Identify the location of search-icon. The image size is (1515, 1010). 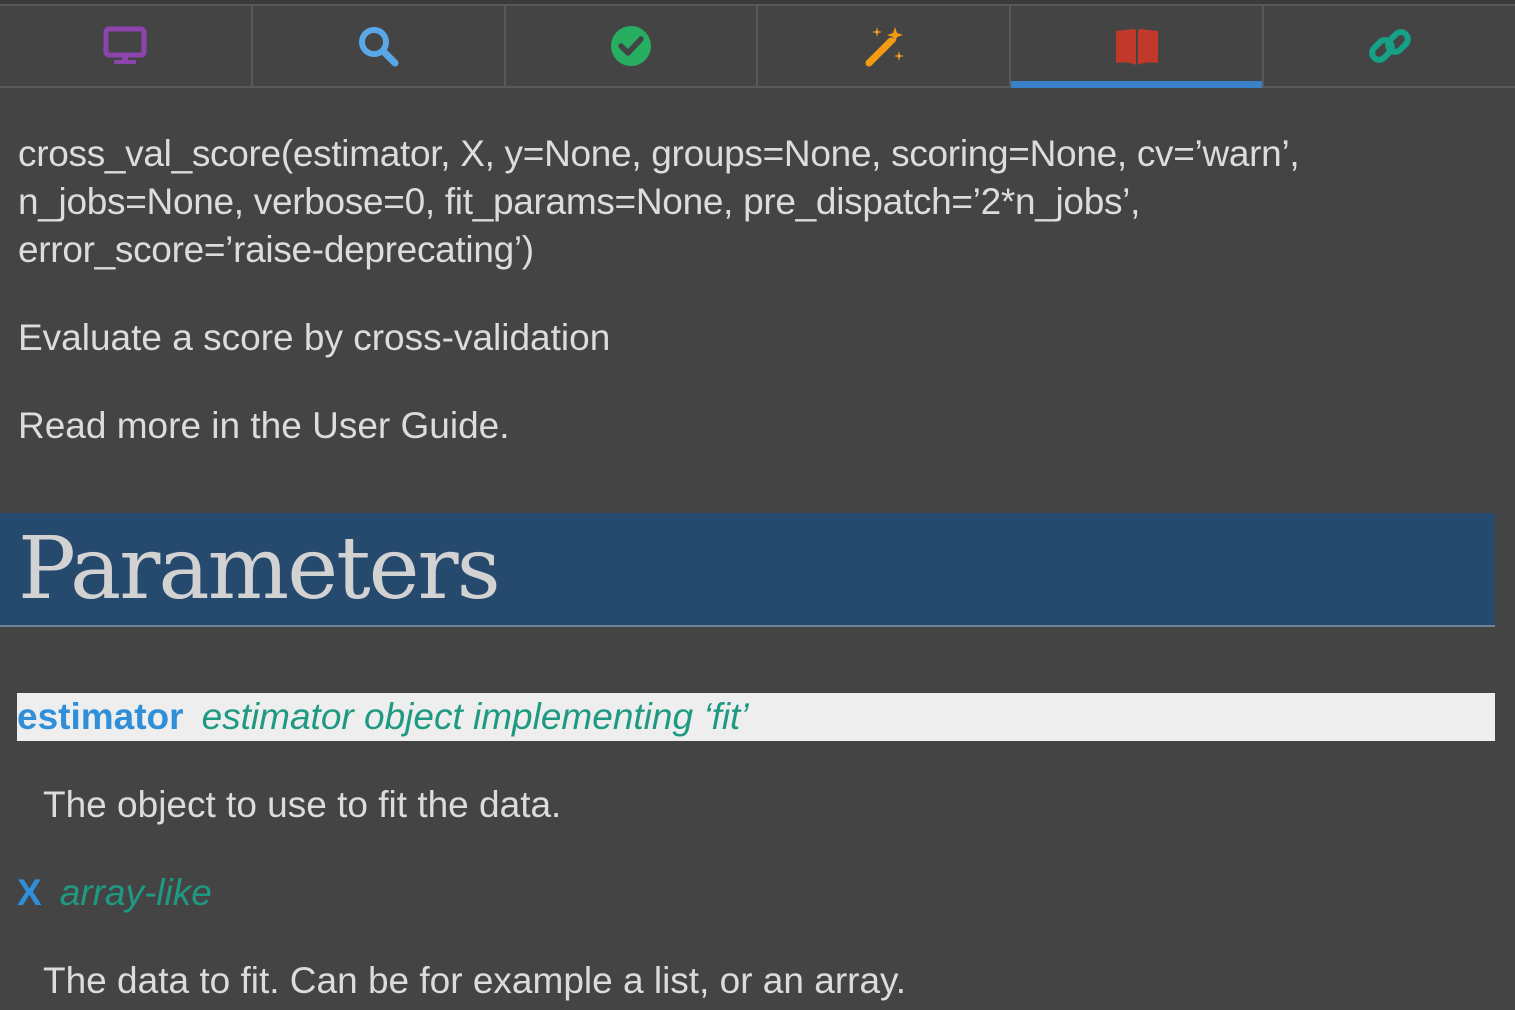
(379, 47).